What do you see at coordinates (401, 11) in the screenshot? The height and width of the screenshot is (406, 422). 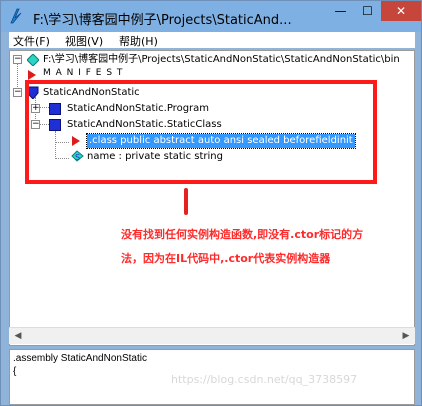 I see `close-button: ✕` at bounding box center [401, 11].